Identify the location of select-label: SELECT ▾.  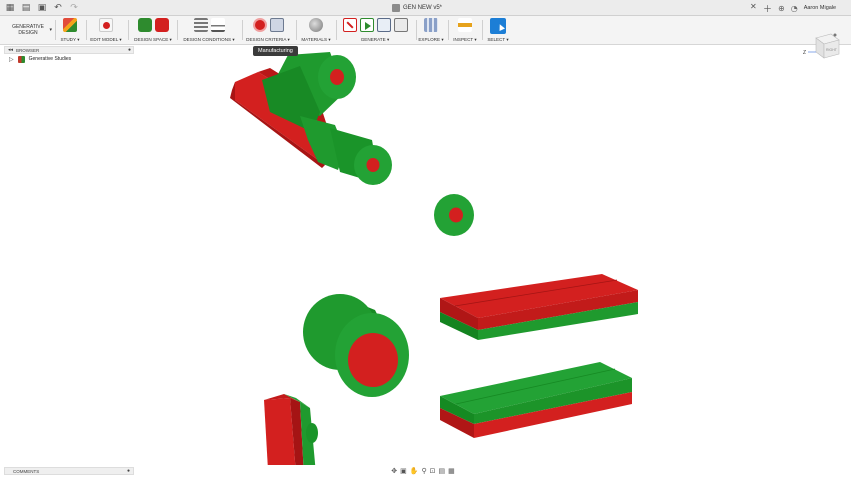
(498, 39).